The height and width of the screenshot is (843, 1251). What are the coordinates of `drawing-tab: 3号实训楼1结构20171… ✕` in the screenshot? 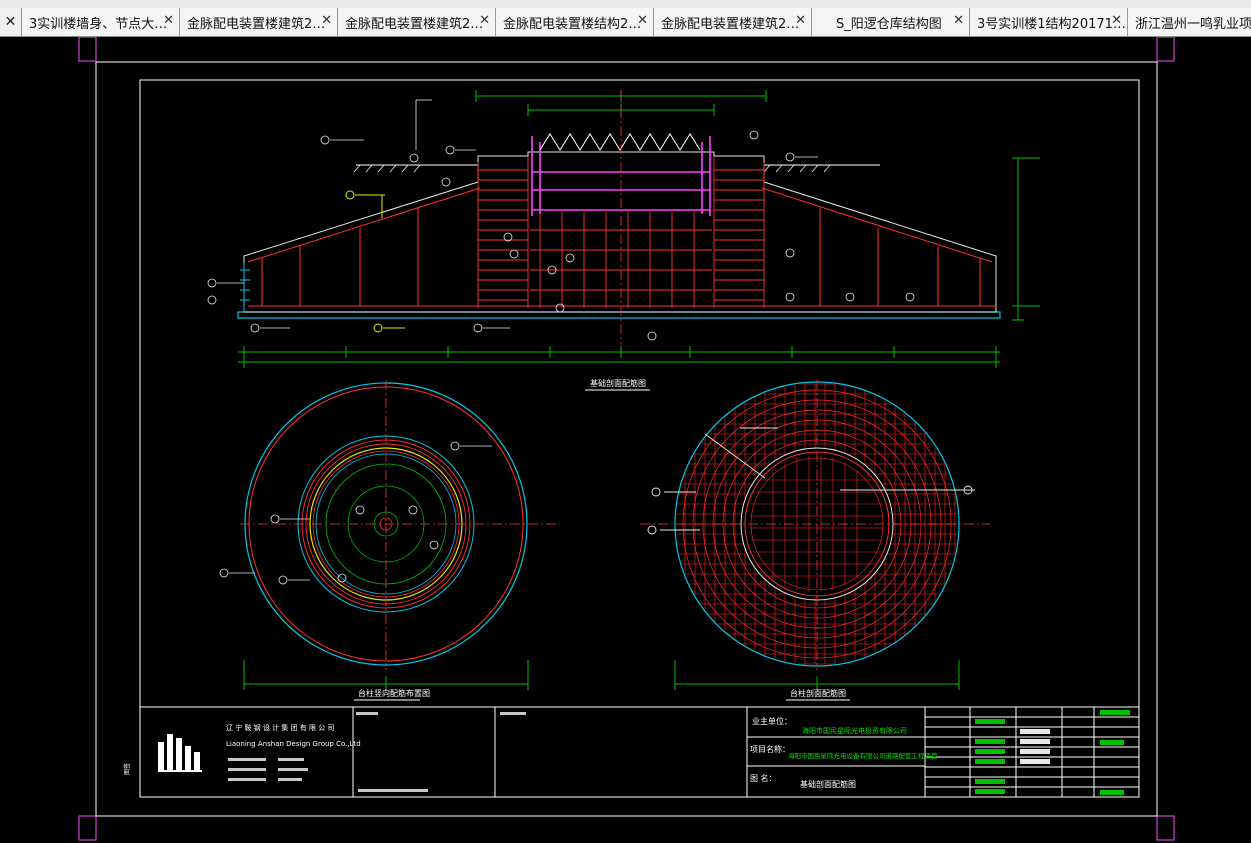 It's located at (1048, 22).